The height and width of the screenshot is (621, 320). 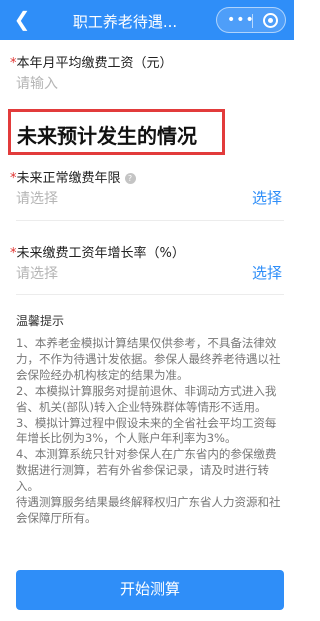 I want to click on section-heading-highlight: 未来预计发生的情况, so click(x=116, y=132).